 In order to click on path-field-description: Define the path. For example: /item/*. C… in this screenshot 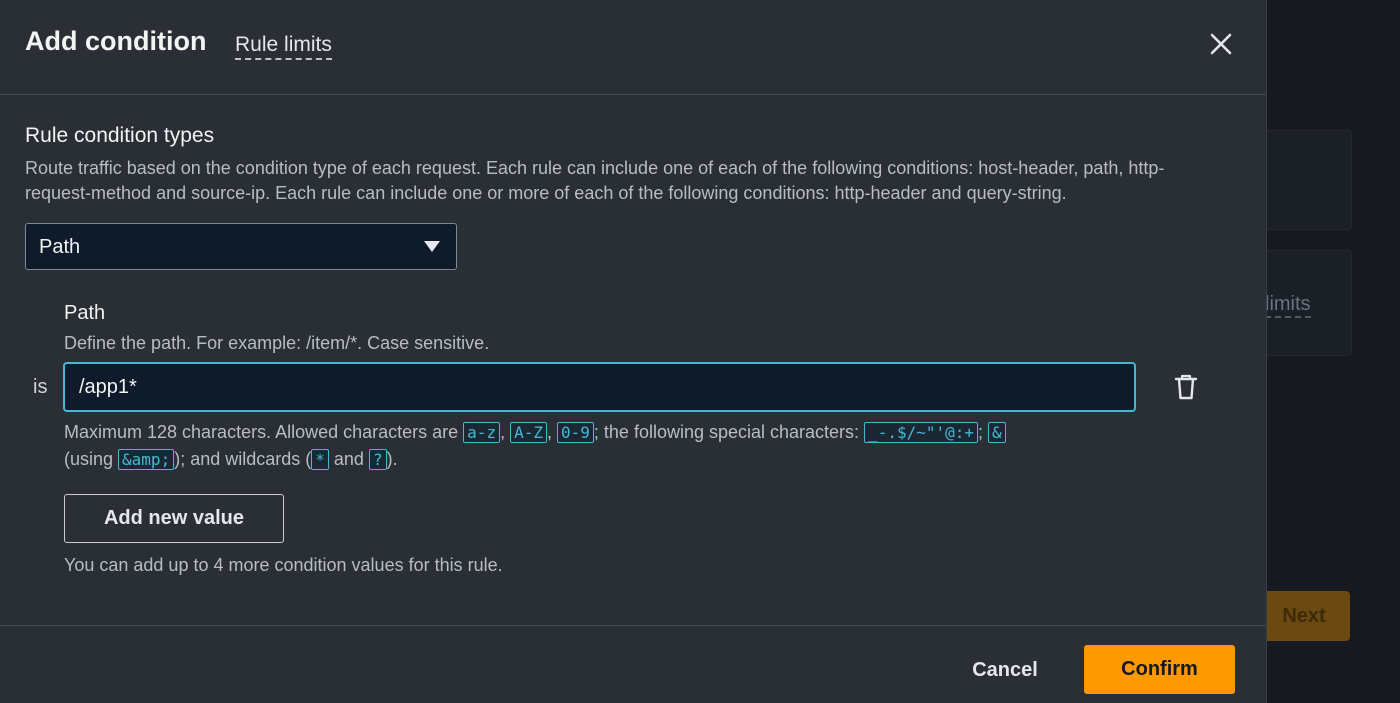, I will do `click(277, 343)`.